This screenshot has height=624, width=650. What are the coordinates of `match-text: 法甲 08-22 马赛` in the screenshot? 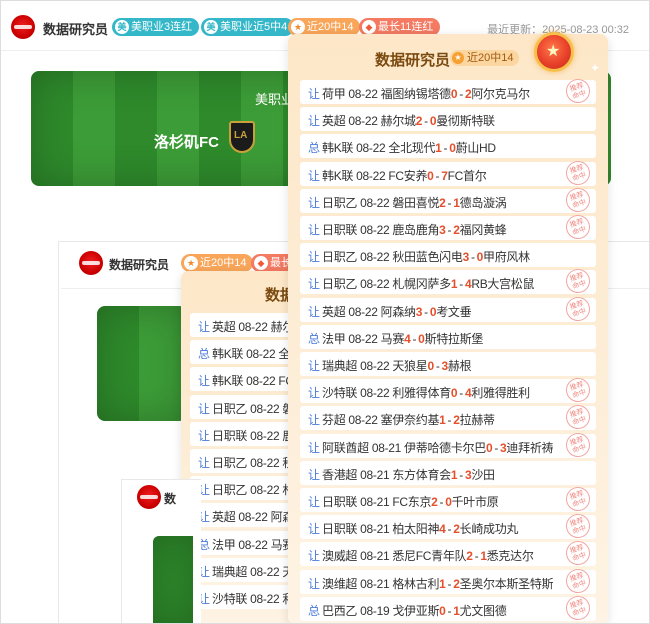 It's located at (253, 544).